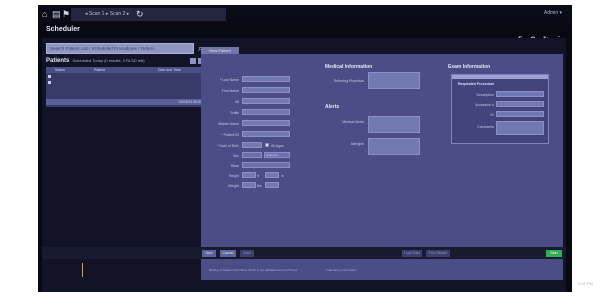 The height and width of the screenshot is (298, 605). What do you see at coordinates (492, 115) in the screenshot?
I see `id-label: ID` at bounding box center [492, 115].